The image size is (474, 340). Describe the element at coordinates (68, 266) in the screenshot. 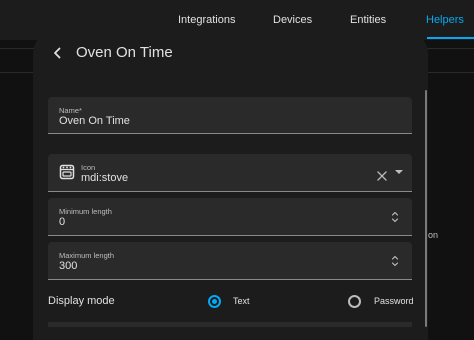

I see `maximum-length-value: 300` at that location.